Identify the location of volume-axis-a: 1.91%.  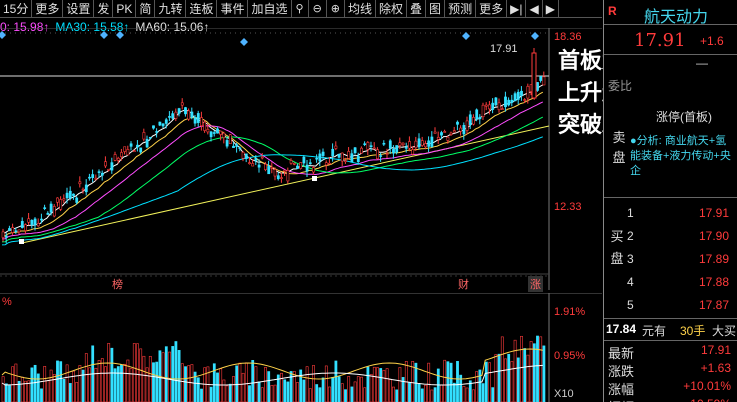
(570, 312).